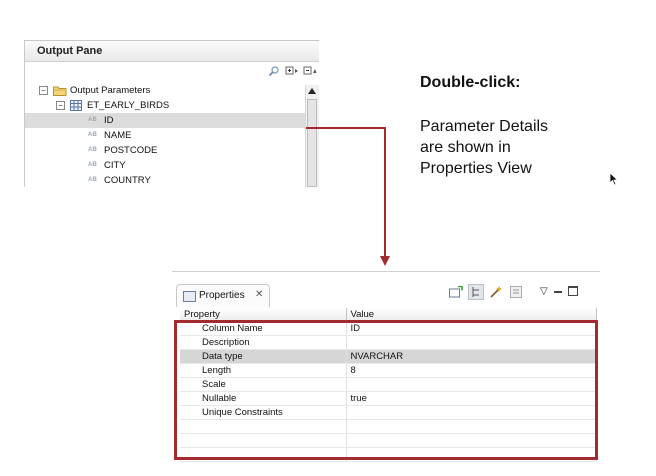  I want to click on properties-view-header: Properties ✕ ▽, so click(386, 290).